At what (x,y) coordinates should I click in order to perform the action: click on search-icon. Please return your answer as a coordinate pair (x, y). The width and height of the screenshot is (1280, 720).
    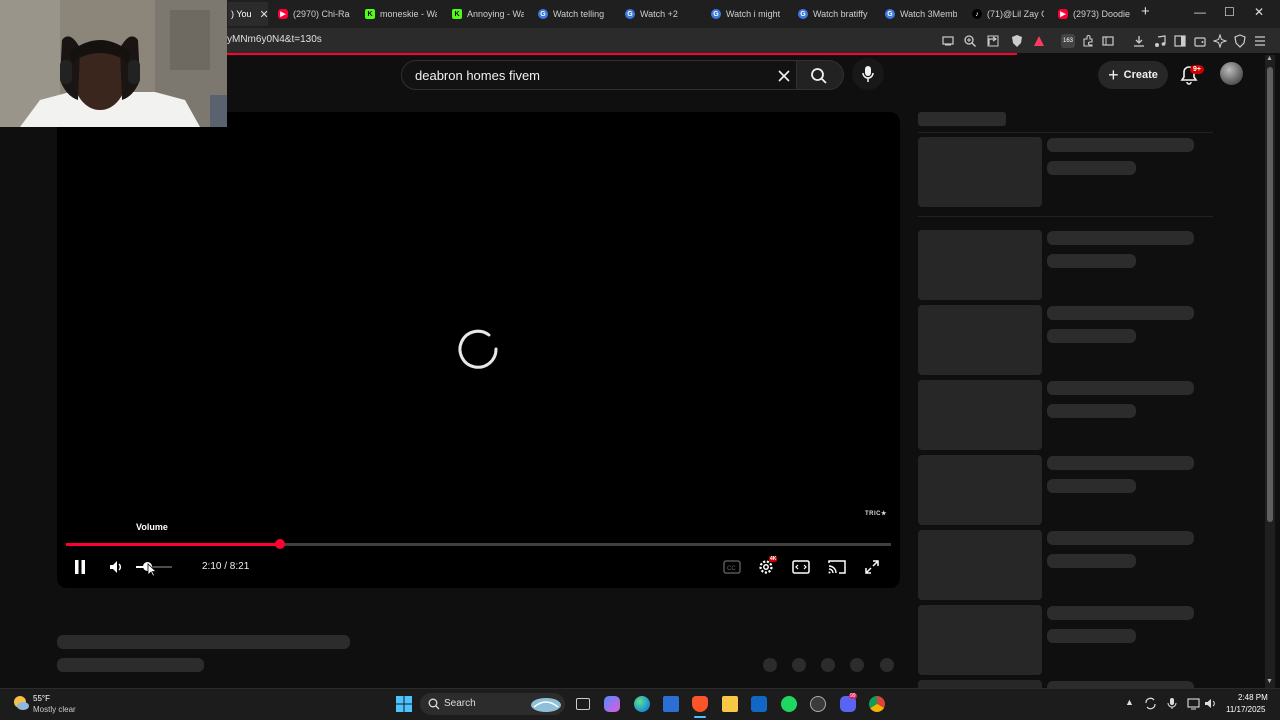
    Looking at the image, I should click on (819, 76).